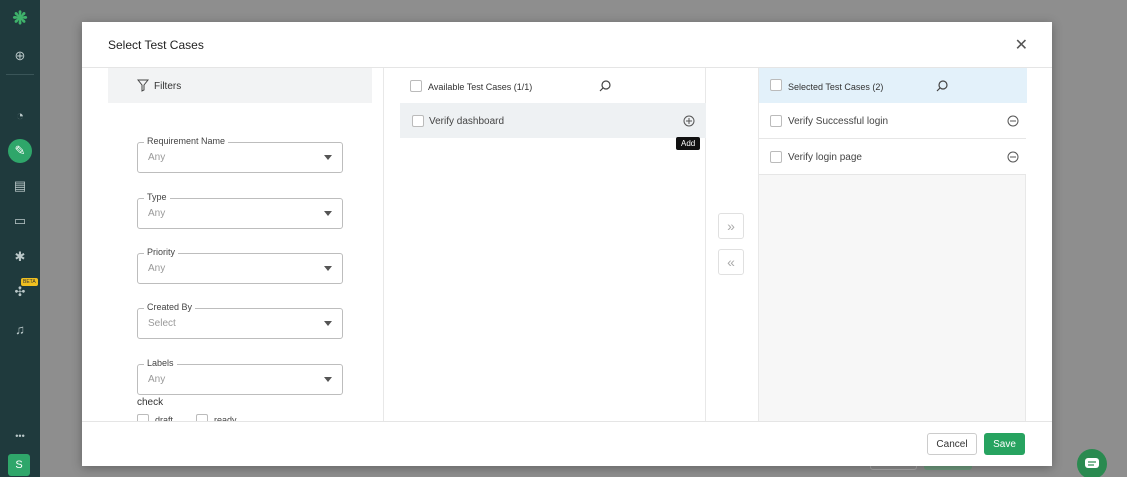  What do you see at coordinates (240, 320) in the screenshot?
I see `created-by-dropdown: Created By Select` at bounding box center [240, 320].